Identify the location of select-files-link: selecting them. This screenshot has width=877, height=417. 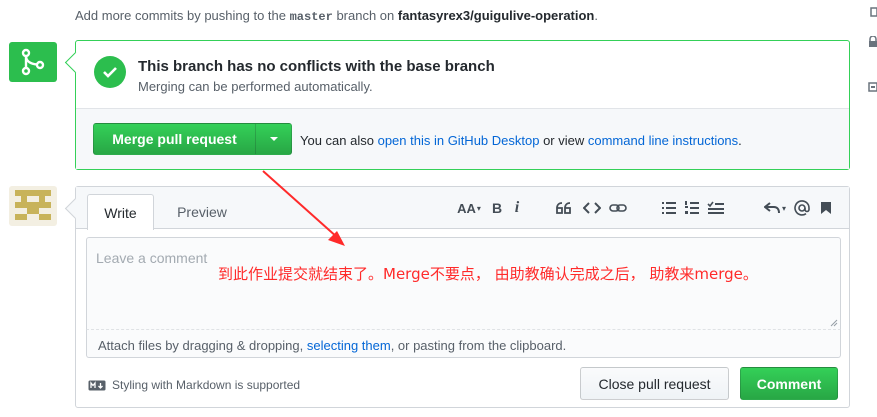
(349, 345).